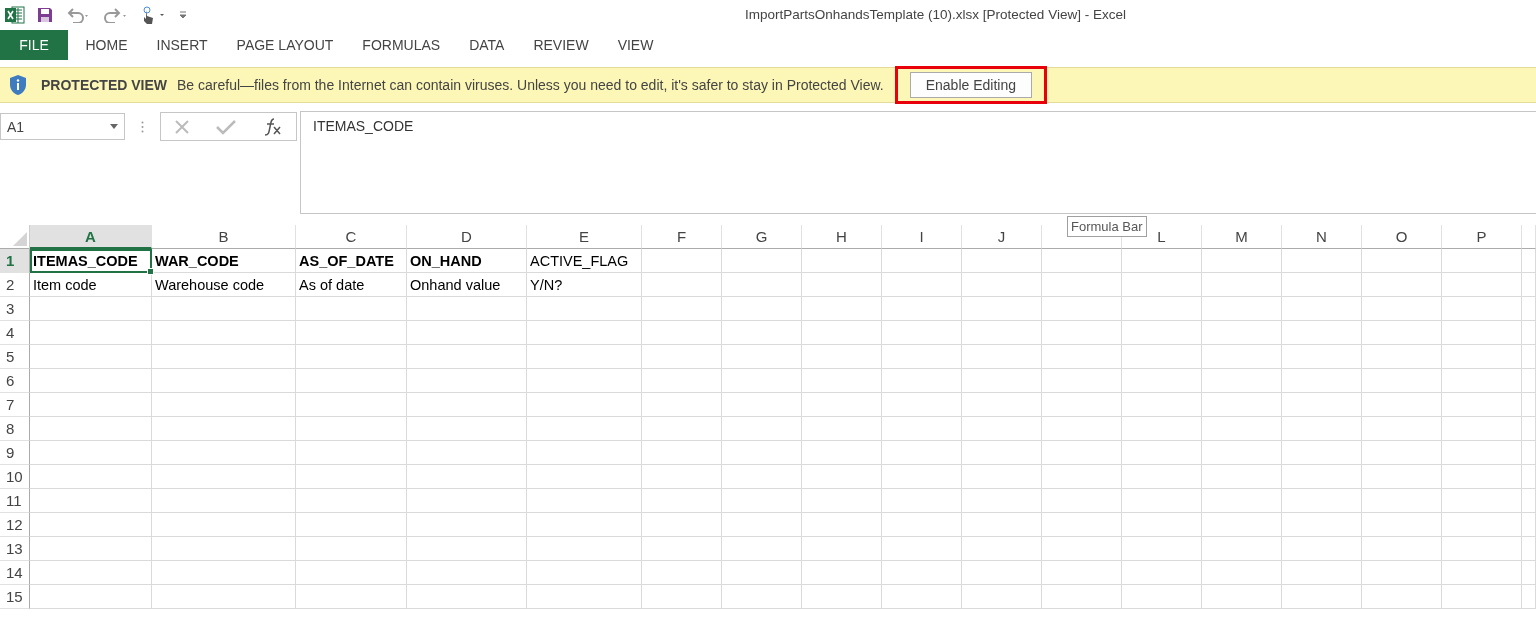 This screenshot has width=1536, height=623. What do you see at coordinates (351, 237) in the screenshot?
I see `column-header: C` at bounding box center [351, 237].